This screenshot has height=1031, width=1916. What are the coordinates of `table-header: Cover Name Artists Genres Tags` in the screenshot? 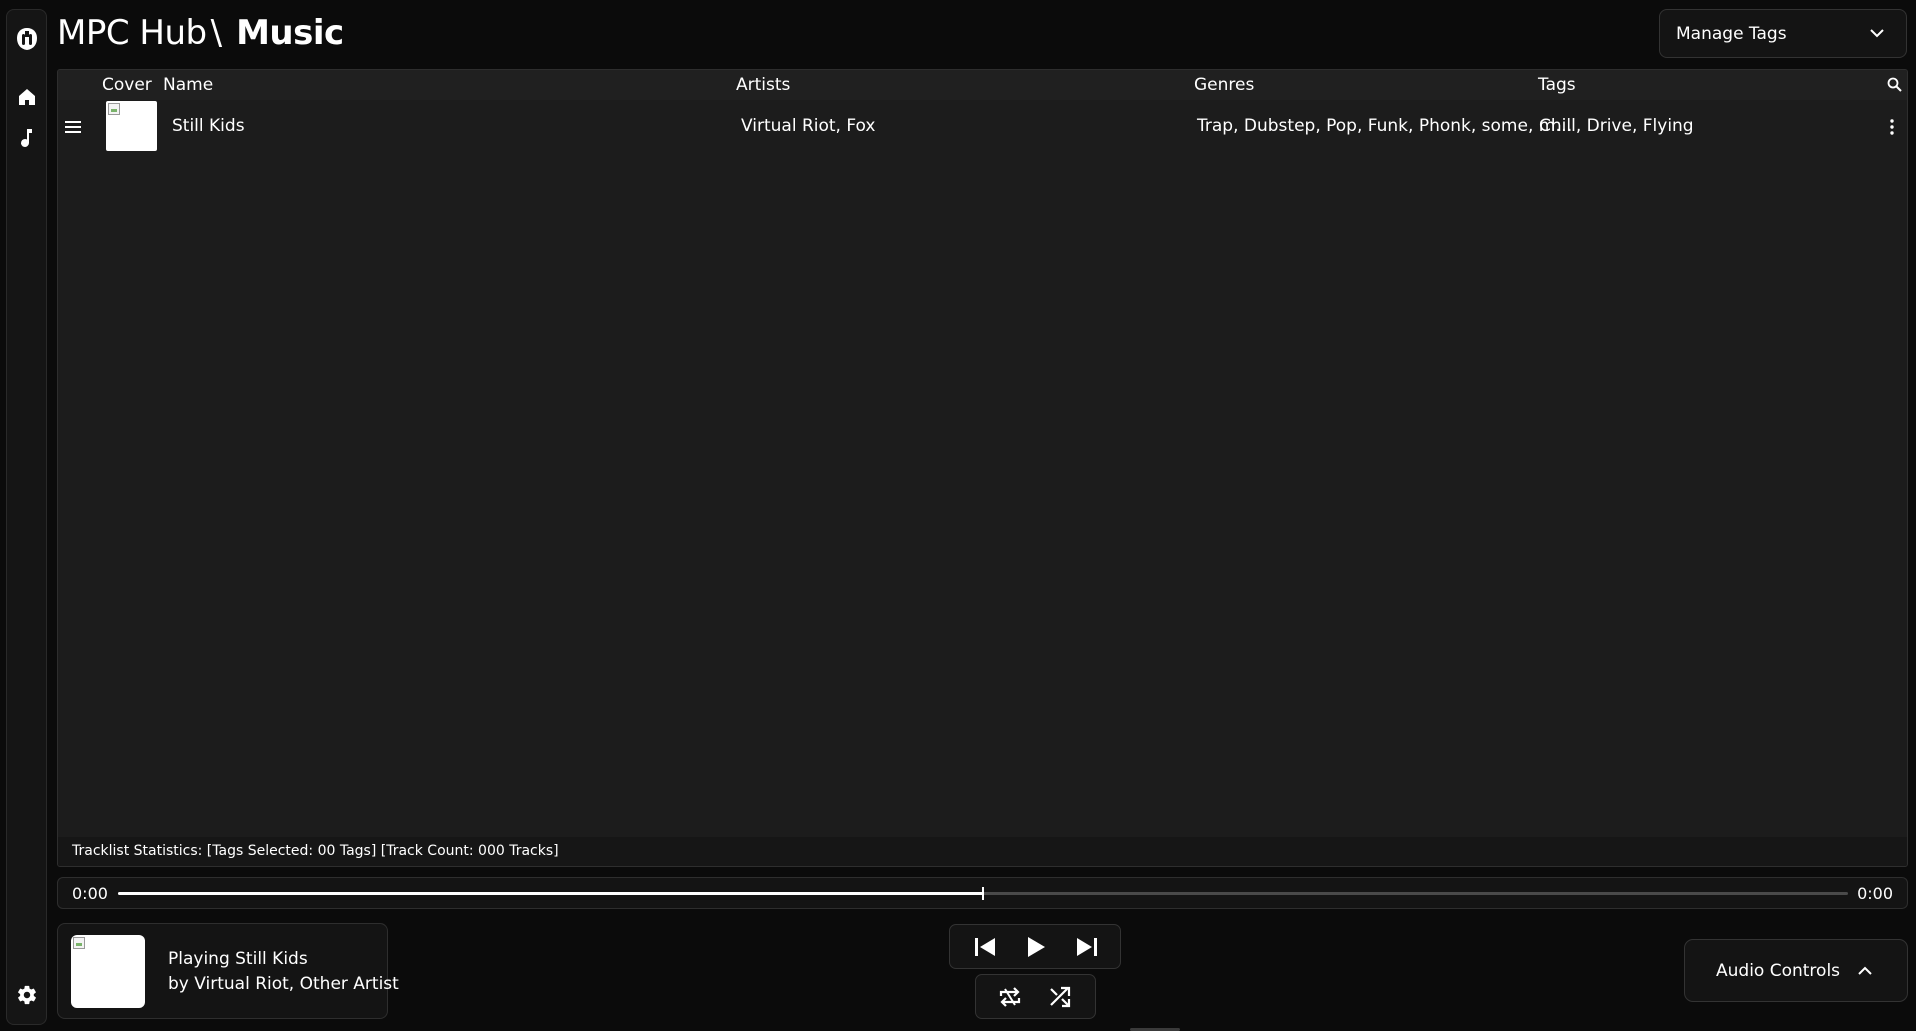 It's located at (982, 85).